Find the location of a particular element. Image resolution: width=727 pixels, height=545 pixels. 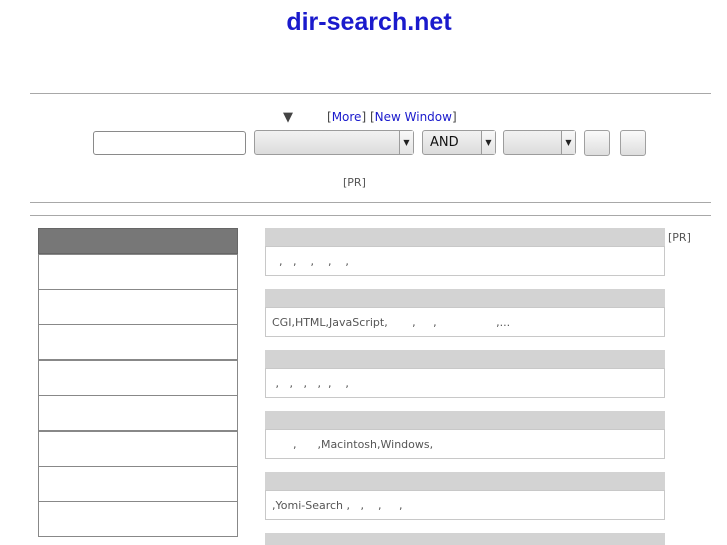

operator-select-value: AND is located at coordinates (444, 142).